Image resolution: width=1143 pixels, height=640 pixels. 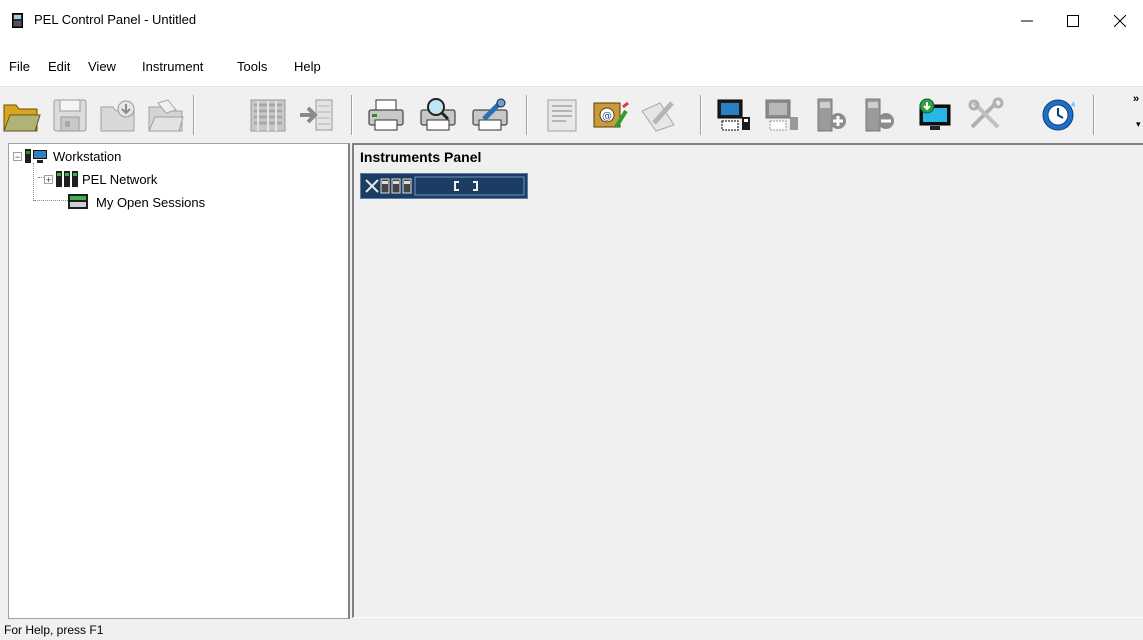 I want to click on report-button, so click(x=562, y=115).